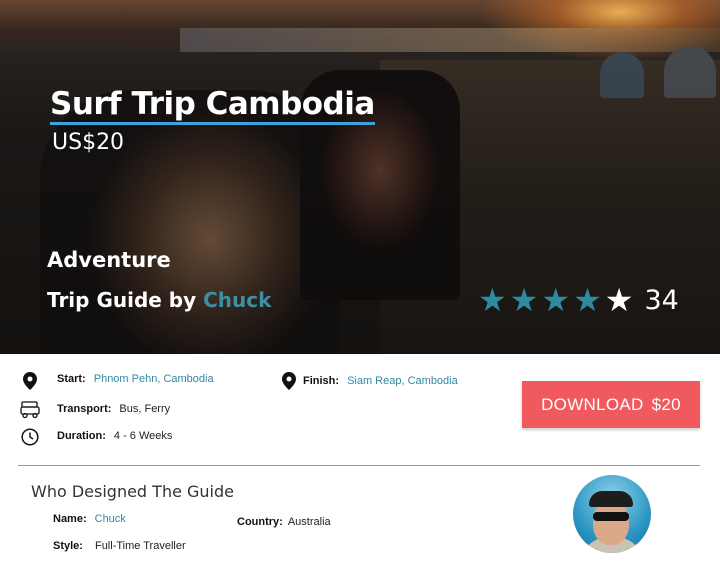  I want to click on designer-name-link: Chuck, so click(110, 519).